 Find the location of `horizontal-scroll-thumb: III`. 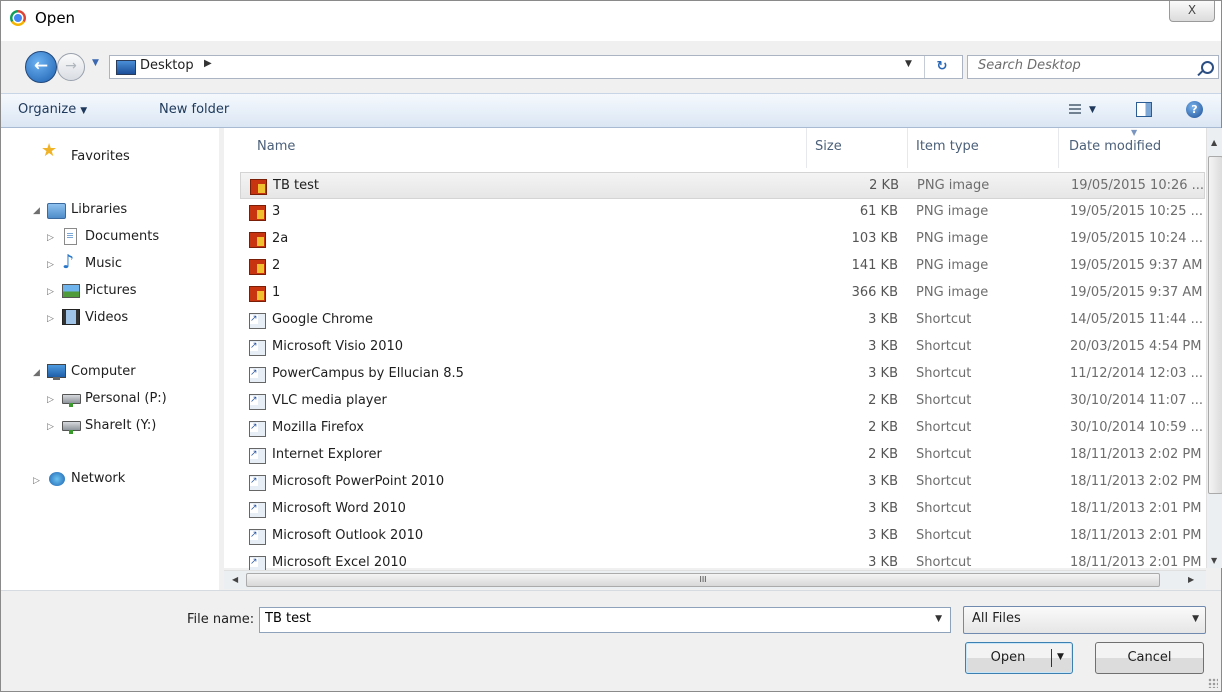

horizontal-scroll-thumb: III is located at coordinates (703, 580).